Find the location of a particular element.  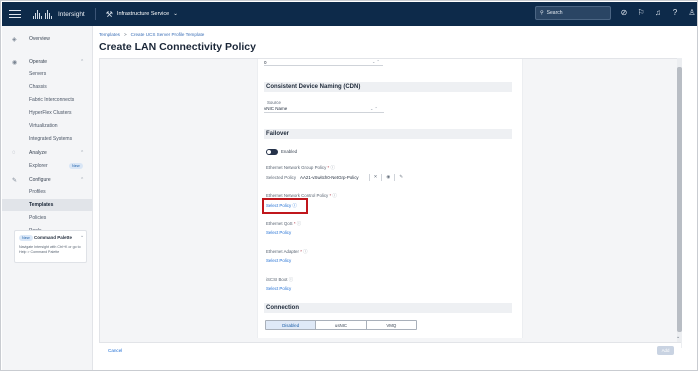

sidebar-item-analyze: ◌ Analyze ⌃ is located at coordinates (47, 153).